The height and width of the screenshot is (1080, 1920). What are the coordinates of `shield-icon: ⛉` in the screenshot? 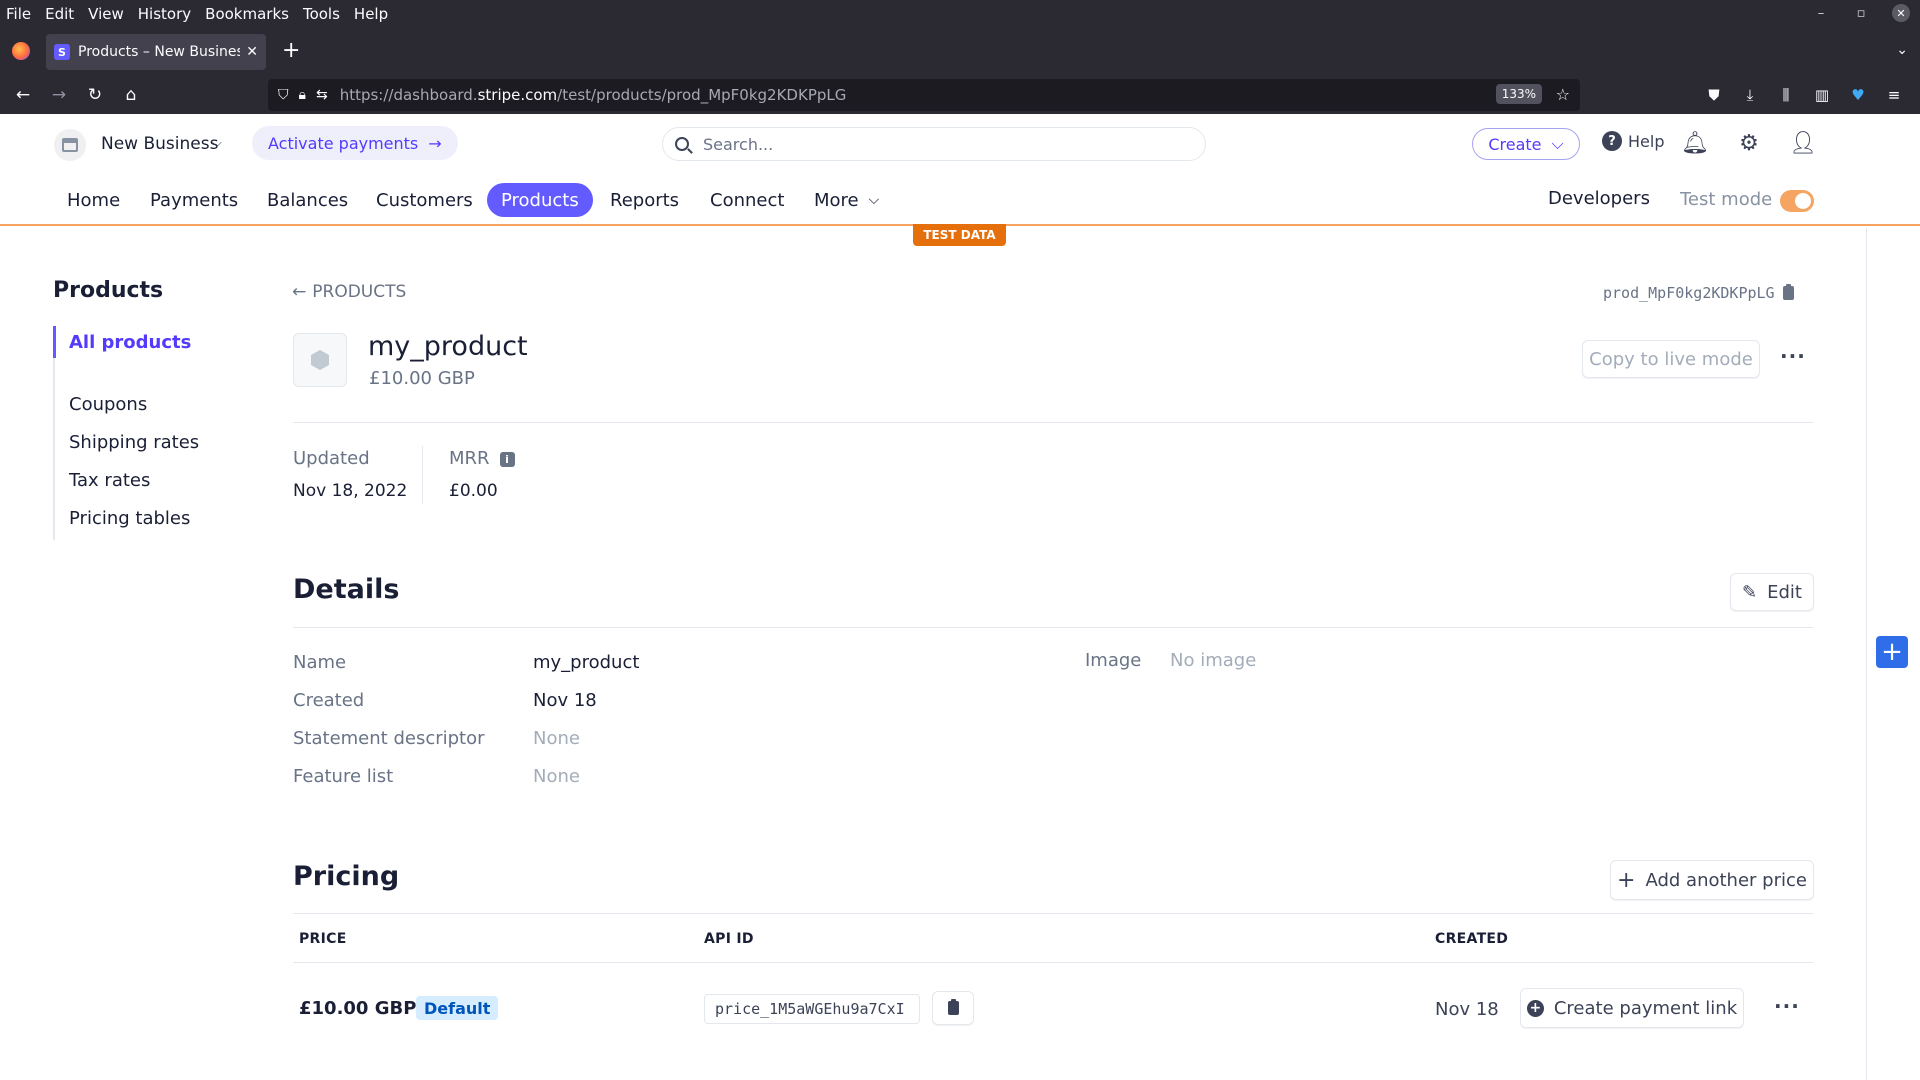 It's located at (283, 95).